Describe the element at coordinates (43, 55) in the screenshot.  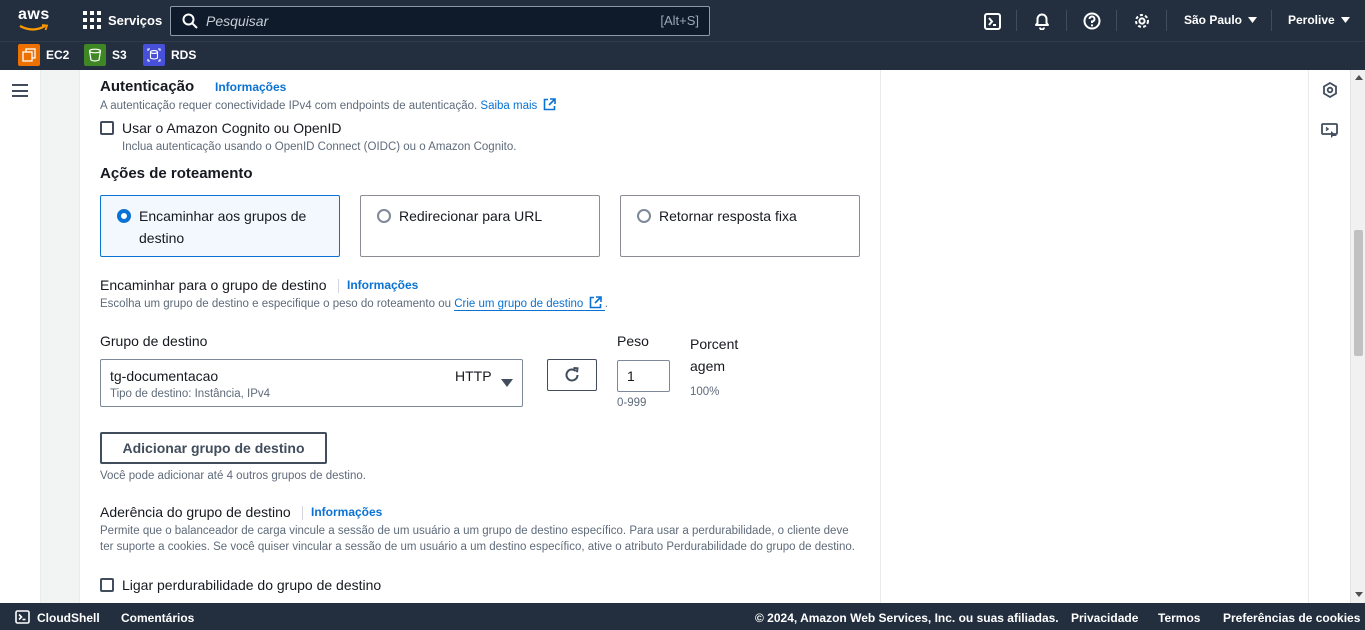
I see `favorite-ec2: EC2` at that location.